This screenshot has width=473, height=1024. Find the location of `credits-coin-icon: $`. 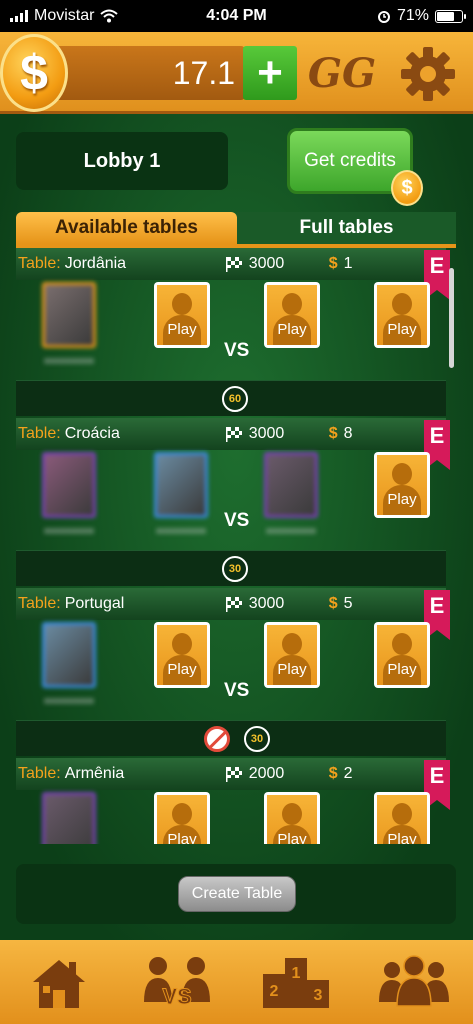

credits-coin-icon: $ is located at coordinates (407, 188).